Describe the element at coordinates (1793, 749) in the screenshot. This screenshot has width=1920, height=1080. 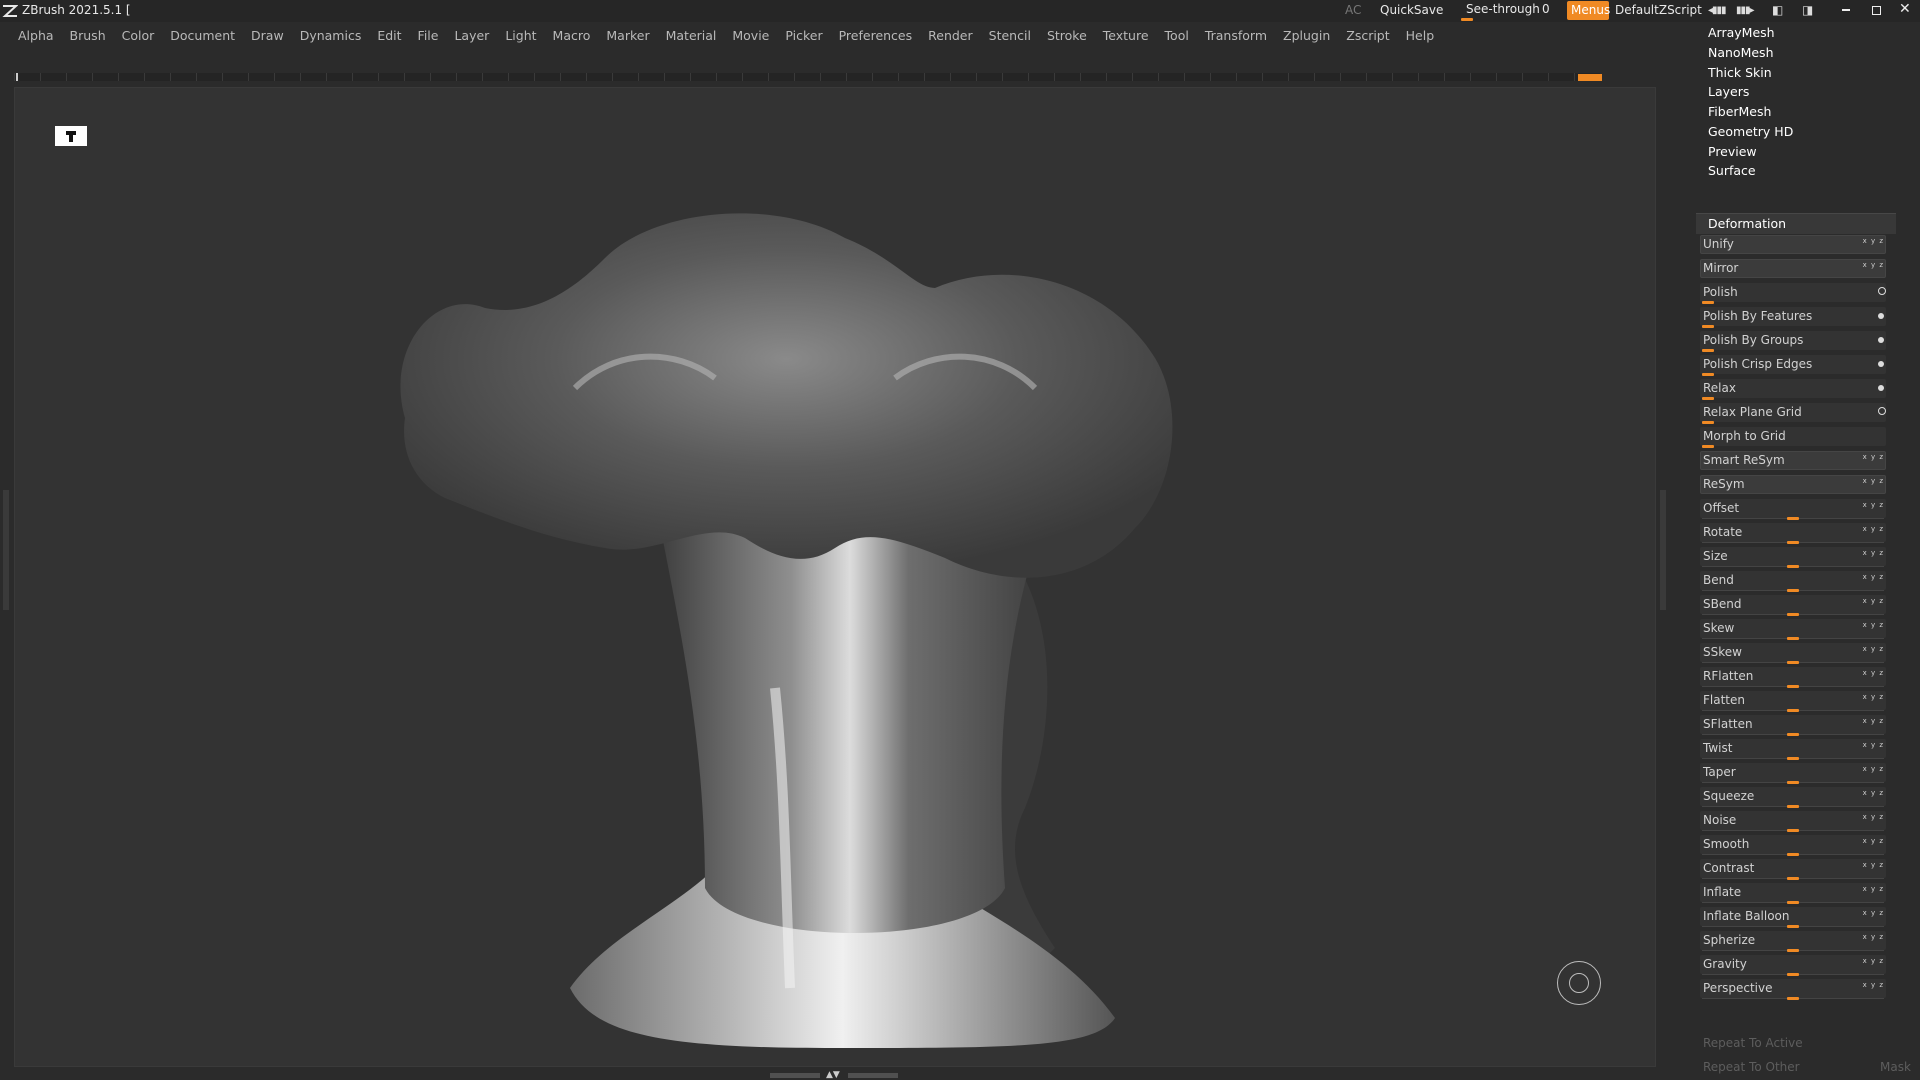
I see `deform-twist: Twist x y z` at that location.